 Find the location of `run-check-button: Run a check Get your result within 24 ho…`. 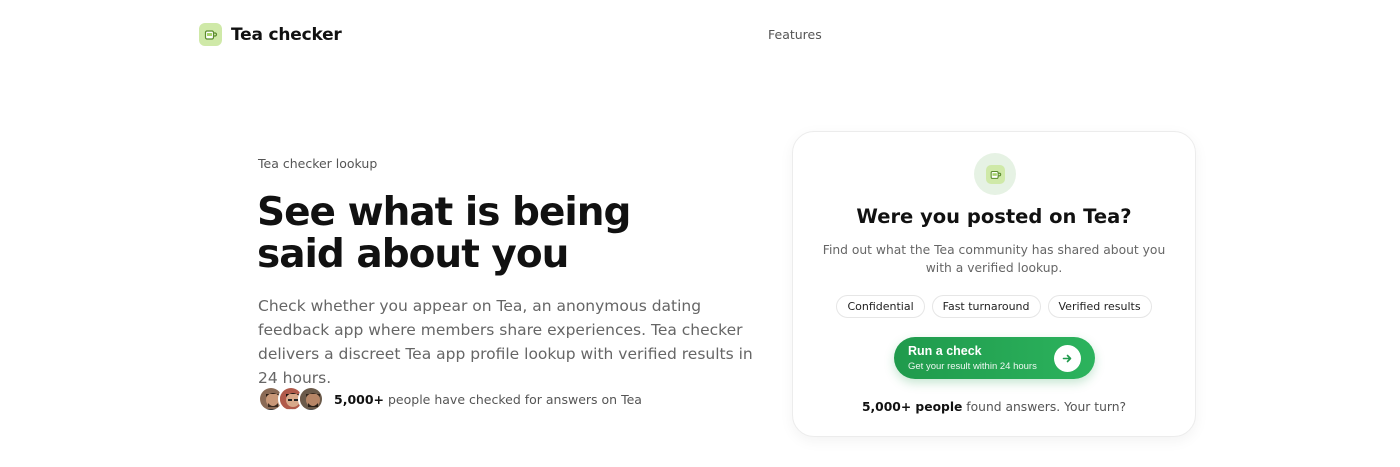

run-check-button: Run a check Get your result within 24 ho… is located at coordinates (994, 358).